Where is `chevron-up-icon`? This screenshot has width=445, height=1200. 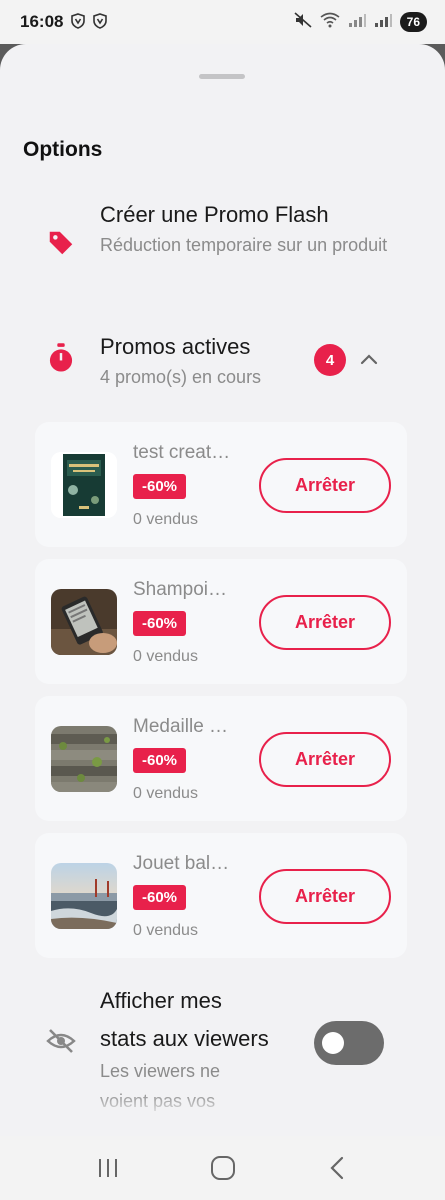 chevron-up-icon is located at coordinates (369, 360).